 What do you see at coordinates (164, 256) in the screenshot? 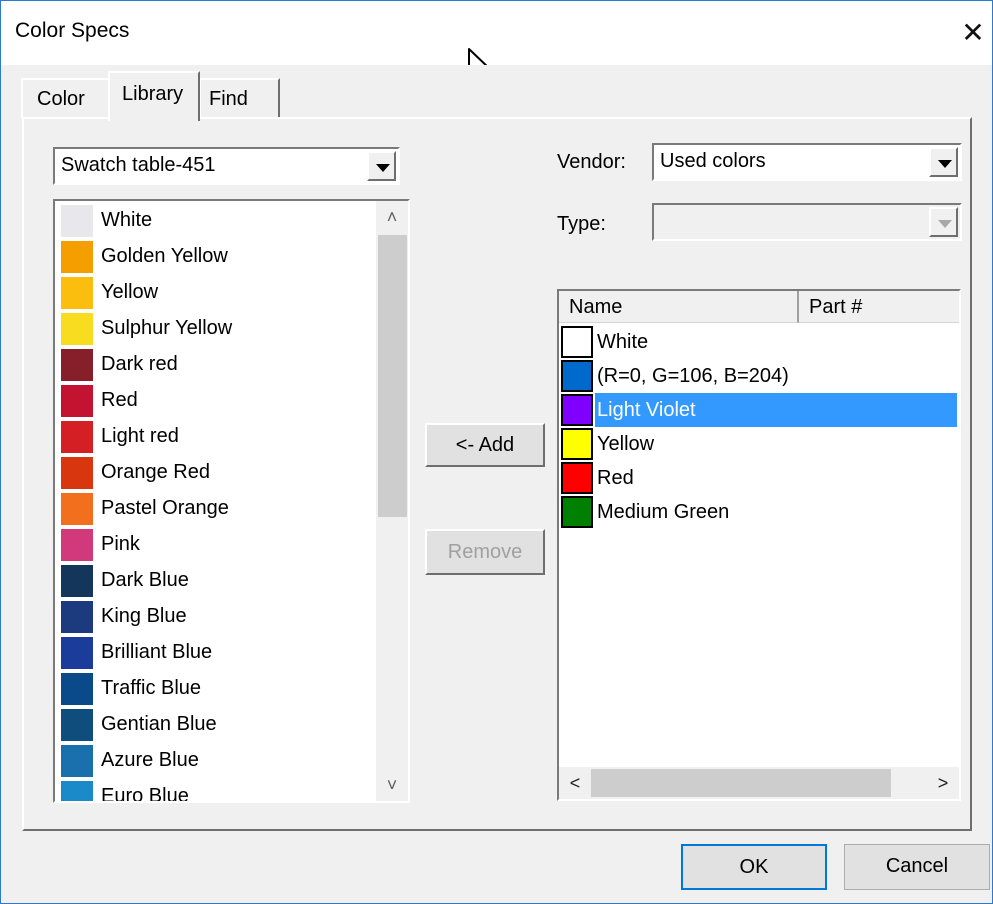
I see `list-item-label: Golden Yellow` at bounding box center [164, 256].